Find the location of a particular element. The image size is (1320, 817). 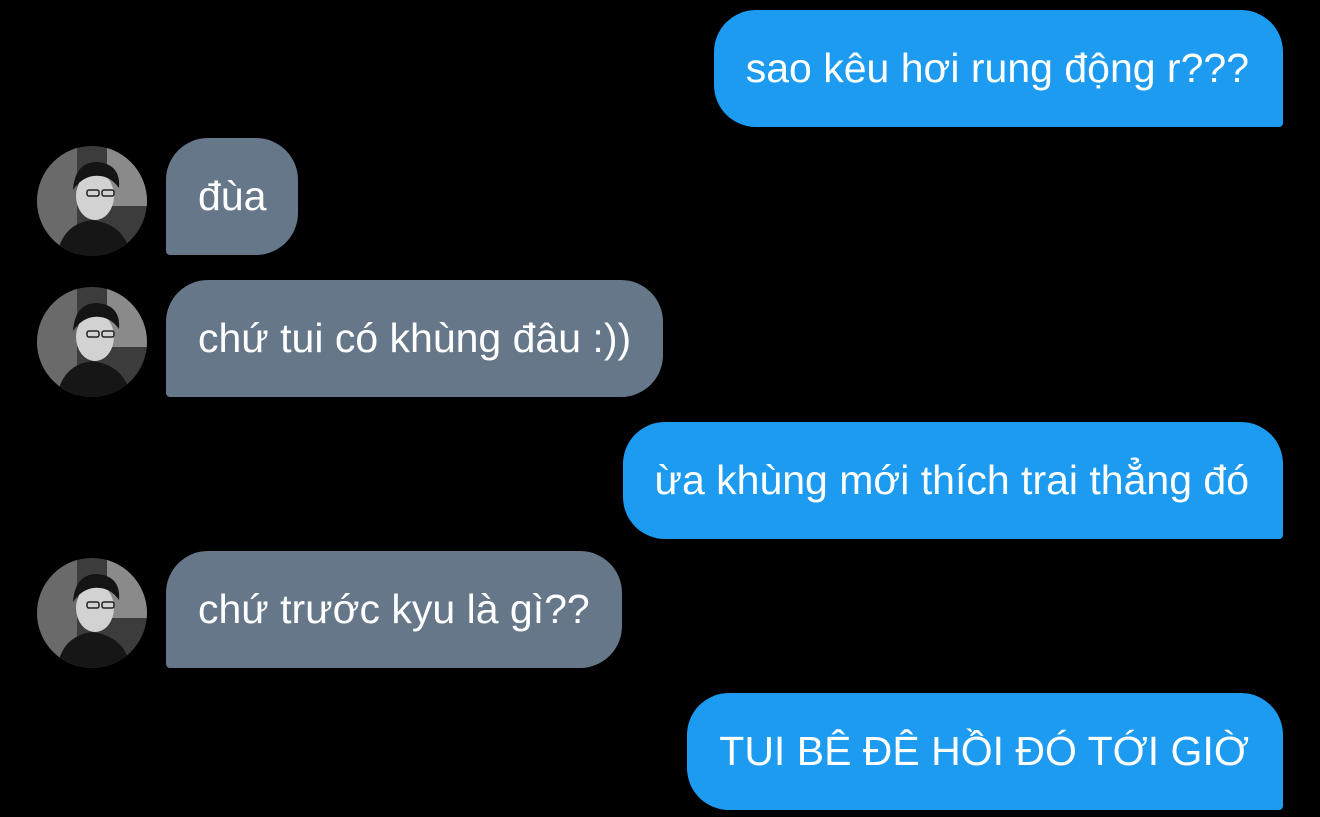

message-bubble-sent: sao kêu hơi rung động r??? is located at coordinates (998, 68).